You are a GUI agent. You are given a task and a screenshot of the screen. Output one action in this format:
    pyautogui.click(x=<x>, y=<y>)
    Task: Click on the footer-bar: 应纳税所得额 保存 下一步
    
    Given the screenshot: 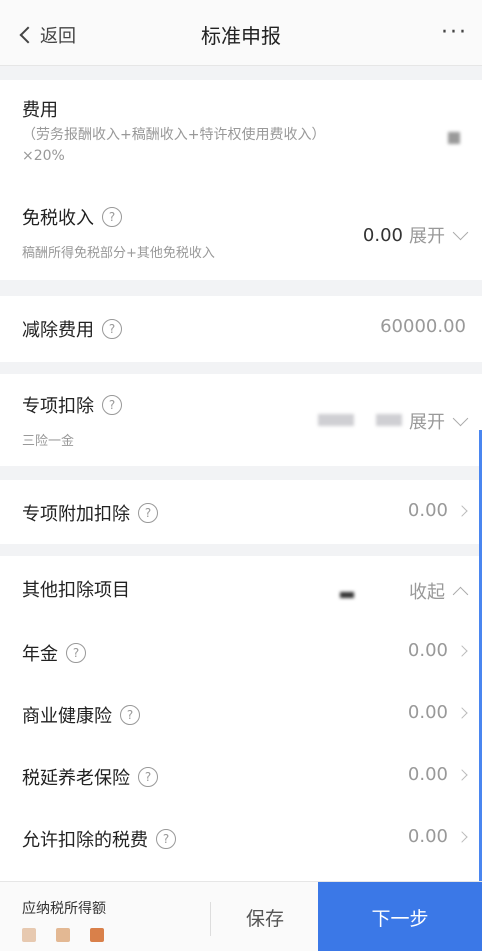 What is the action you would take?
    pyautogui.click(x=241, y=916)
    